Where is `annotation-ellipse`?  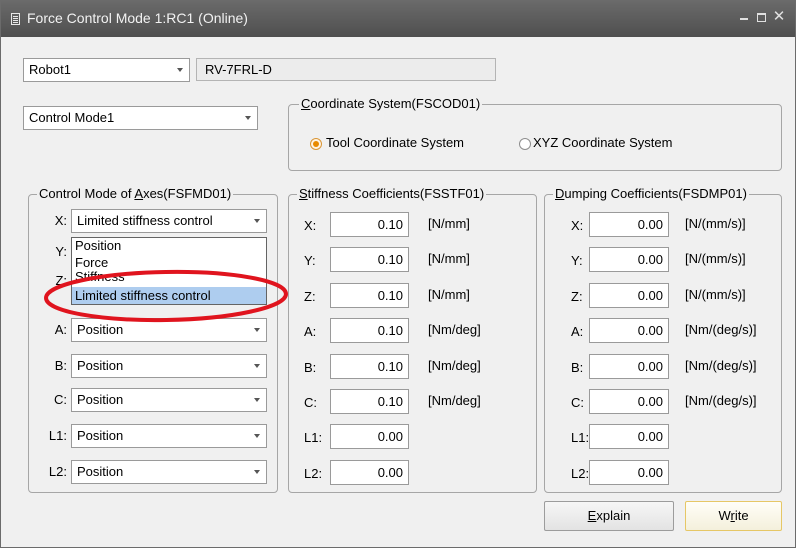
annotation-ellipse is located at coordinates (166, 296).